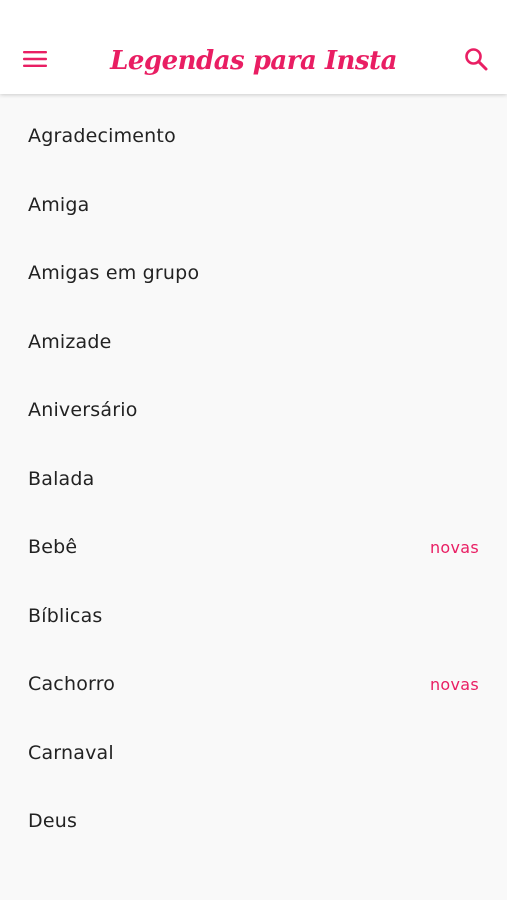 The image size is (507, 900). Describe the element at coordinates (253, 684) in the screenshot. I see `category-item-cachorro: Cachorro novas` at that location.